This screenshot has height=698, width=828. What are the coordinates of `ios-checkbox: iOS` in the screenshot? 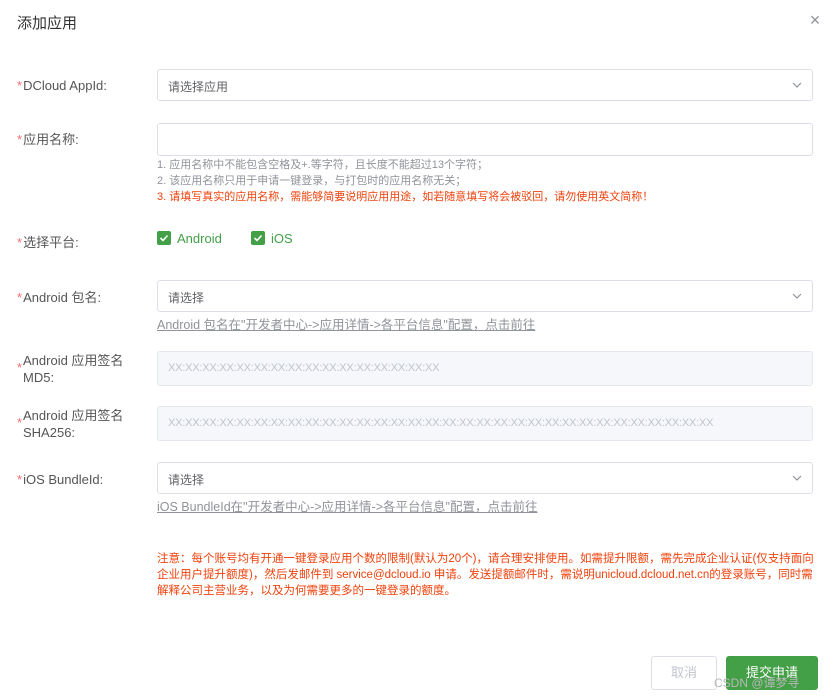 It's located at (273, 239).